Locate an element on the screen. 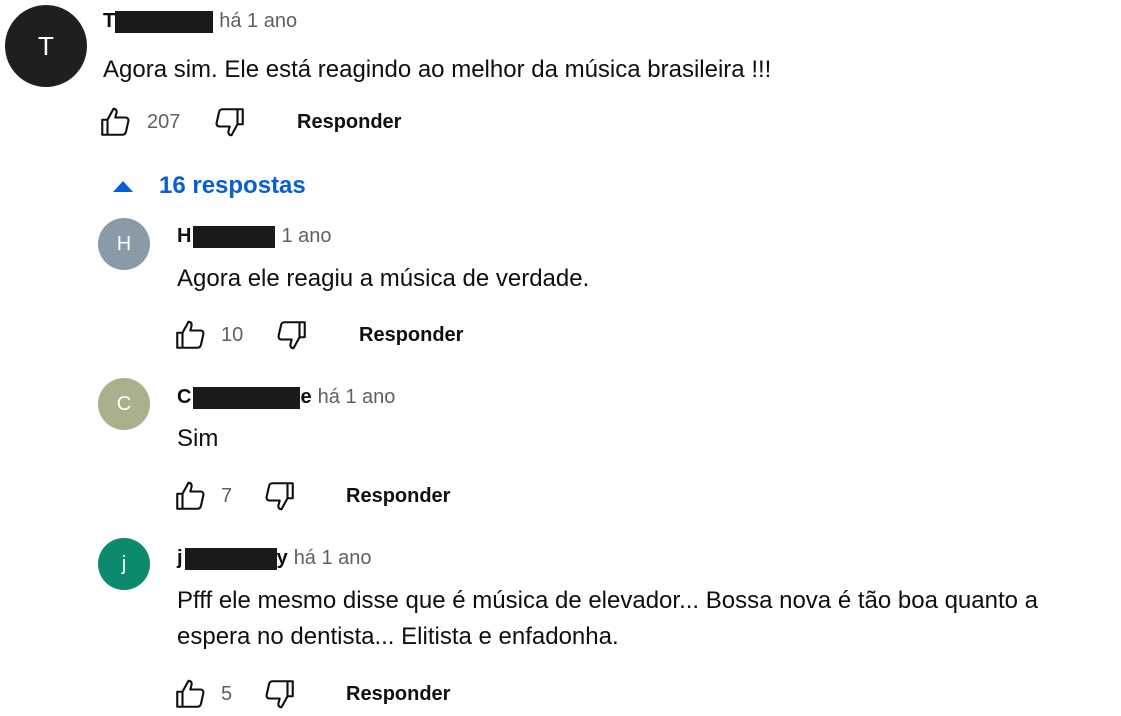  reply-author: j y há 1 ano is located at coordinates (274, 558).